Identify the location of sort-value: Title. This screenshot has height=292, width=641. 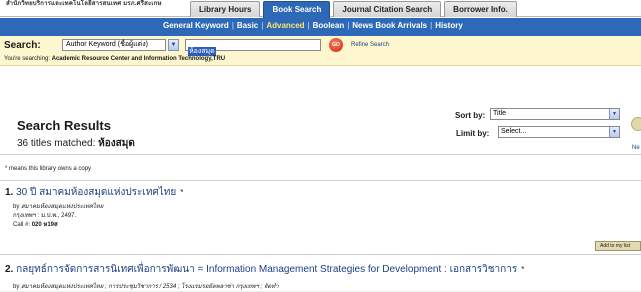
(499, 113).